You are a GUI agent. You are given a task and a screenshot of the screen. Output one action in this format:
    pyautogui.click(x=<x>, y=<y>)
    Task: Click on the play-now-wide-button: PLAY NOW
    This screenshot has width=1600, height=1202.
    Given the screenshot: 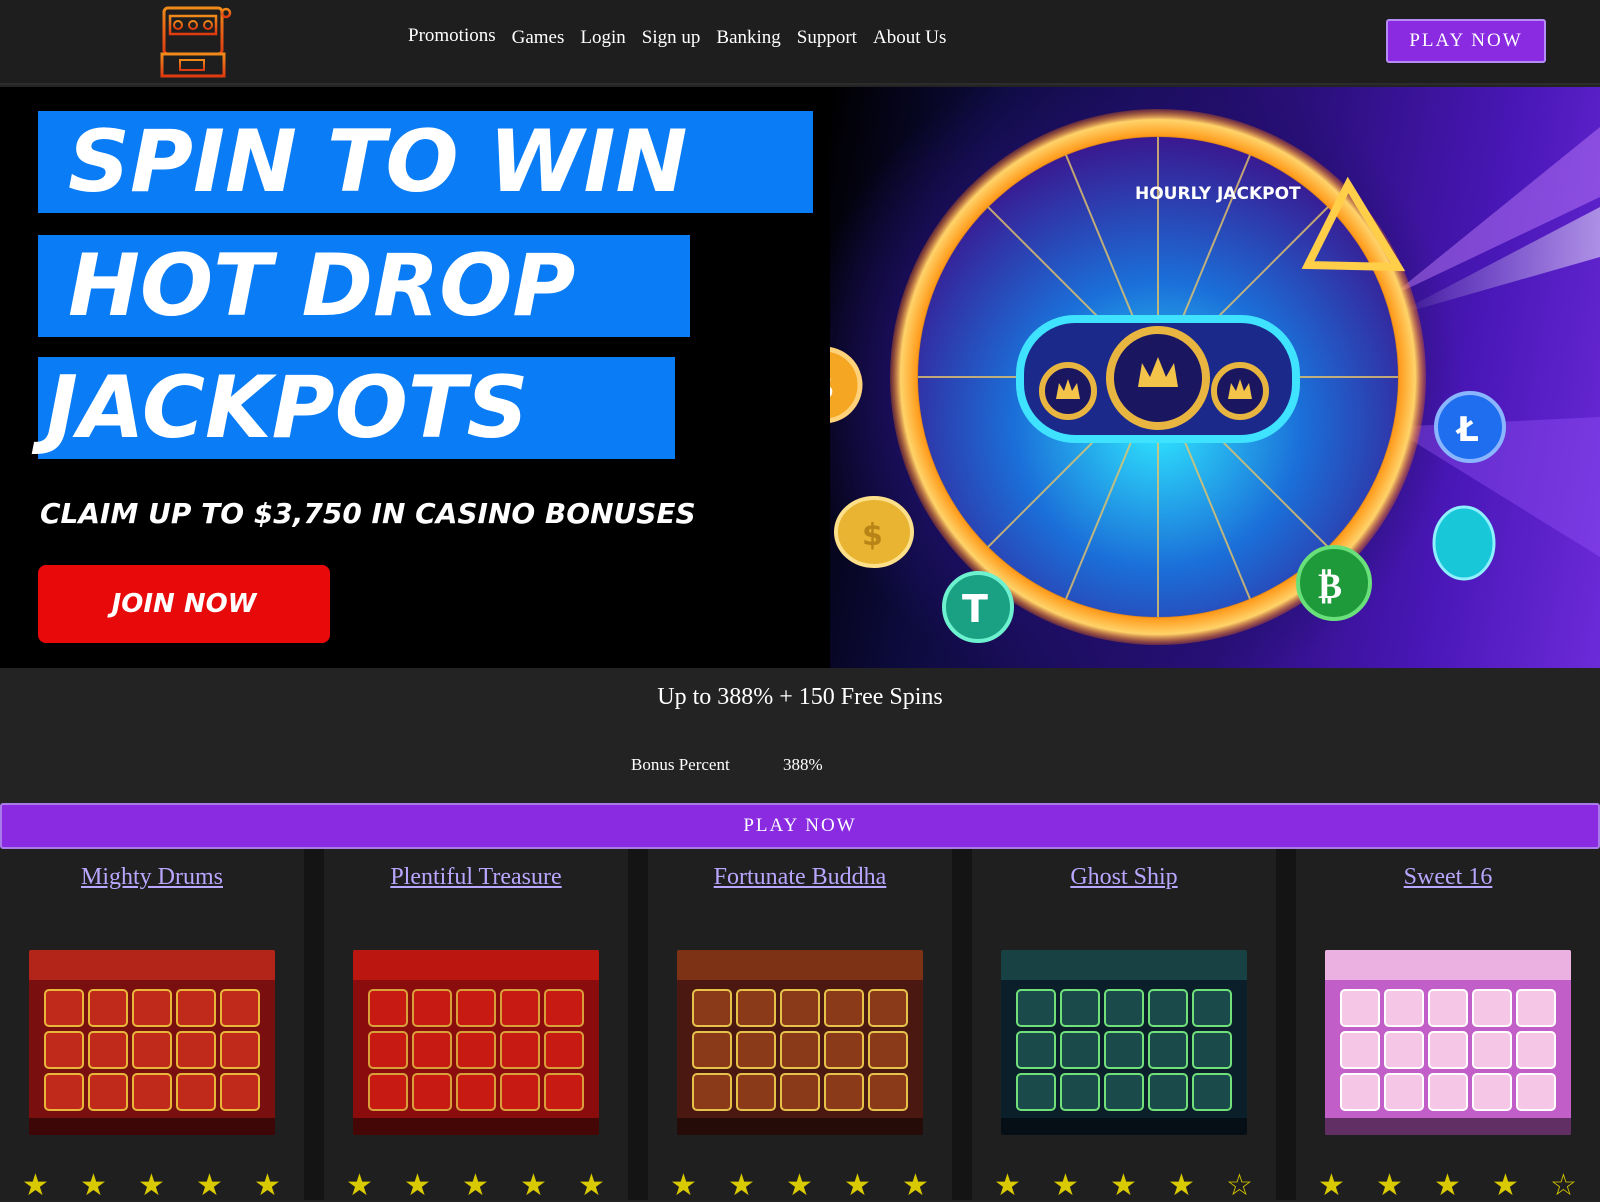 What is the action you would take?
    pyautogui.click(x=800, y=826)
    